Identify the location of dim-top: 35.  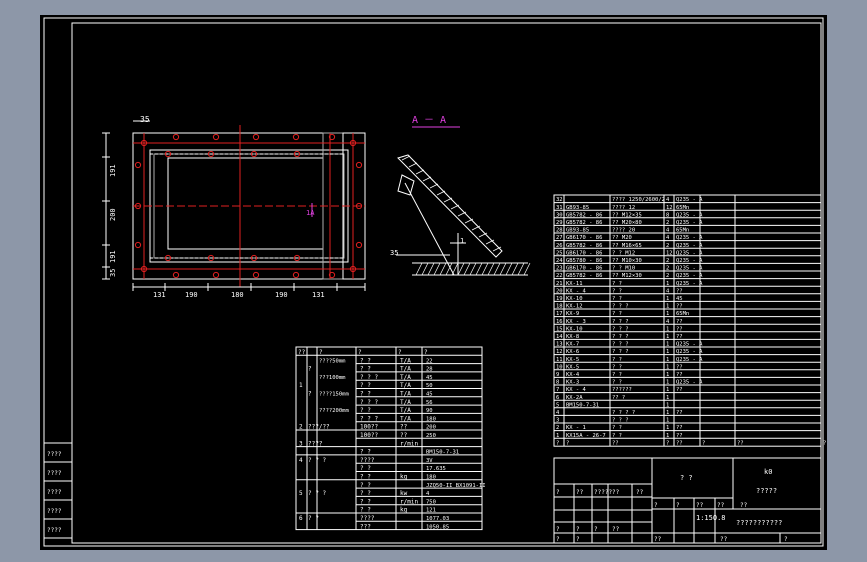
(145, 119).